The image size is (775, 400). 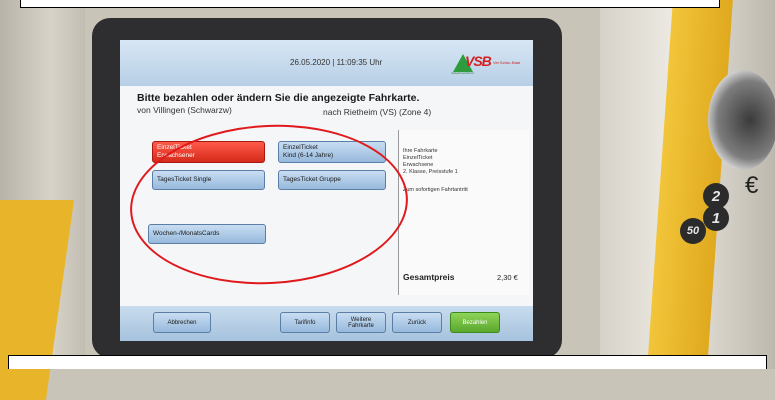 I want to click on more-tickets-button: Weitere Fahrkarte, so click(x=361, y=322).